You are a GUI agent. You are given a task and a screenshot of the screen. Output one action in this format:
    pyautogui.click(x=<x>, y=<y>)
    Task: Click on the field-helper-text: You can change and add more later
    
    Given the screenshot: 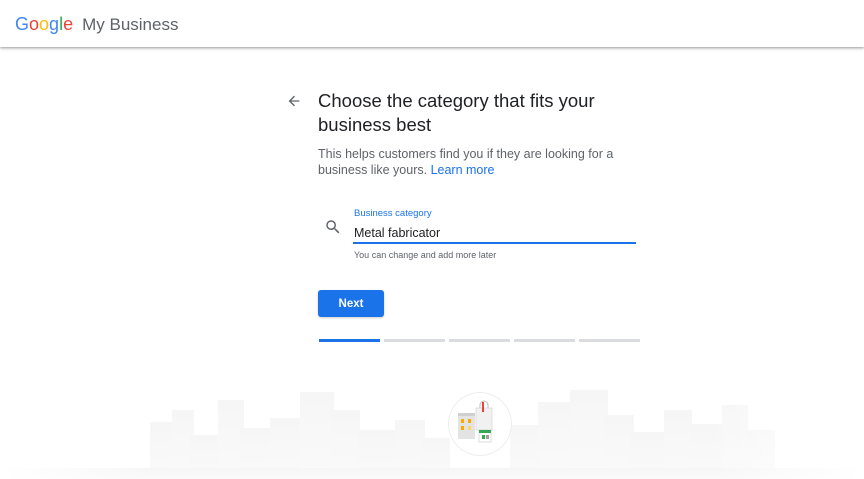 What is the action you would take?
    pyautogui.click(x=425, y=255)
    